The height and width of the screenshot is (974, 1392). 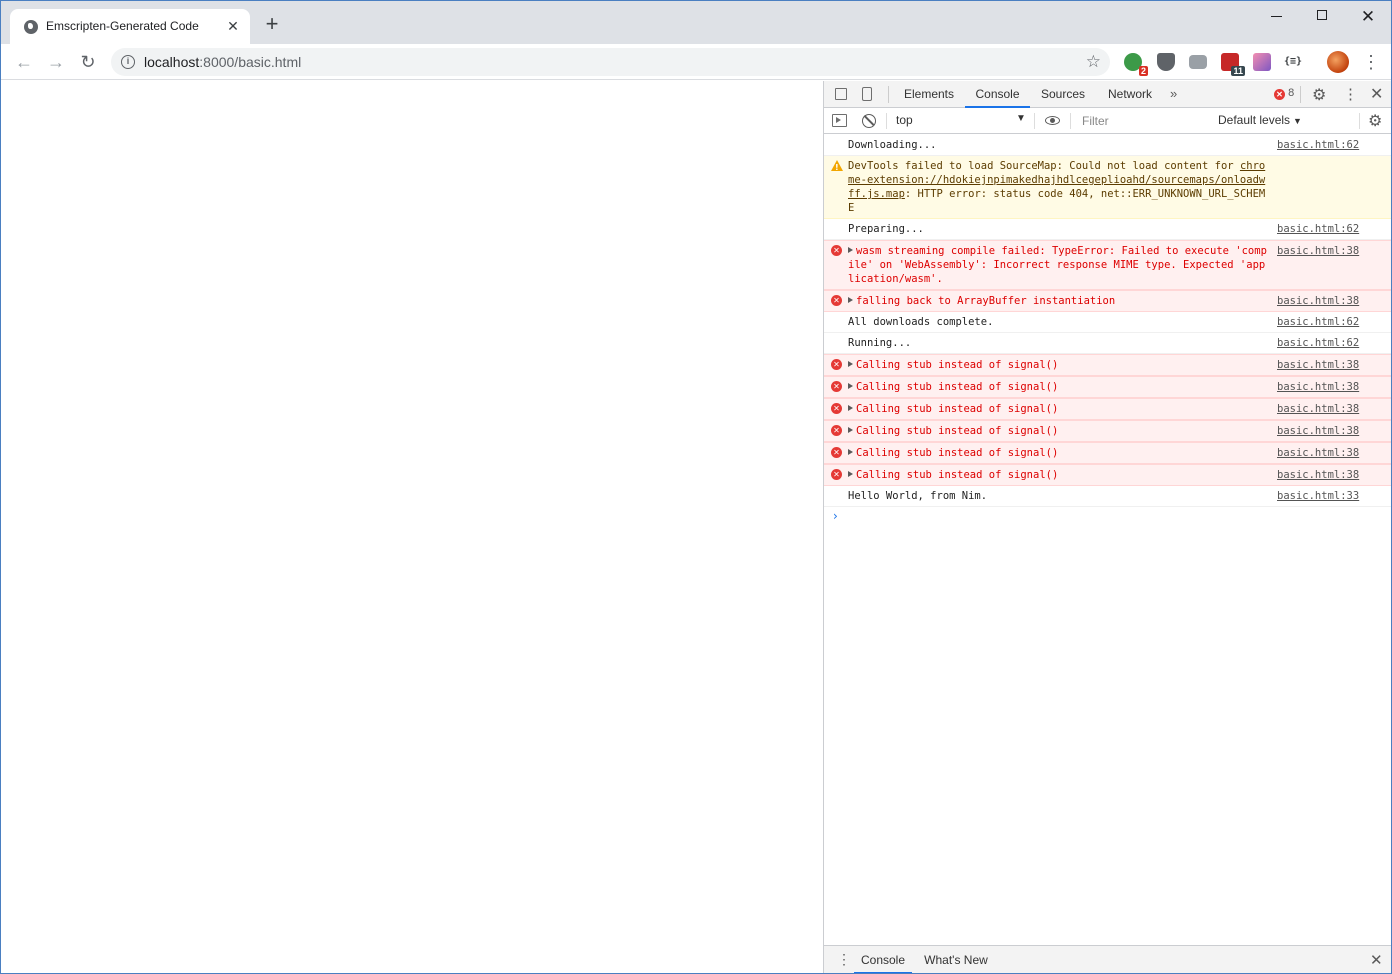 I want to click on live-expression-eye-icon, so click(x=1052, y=120).